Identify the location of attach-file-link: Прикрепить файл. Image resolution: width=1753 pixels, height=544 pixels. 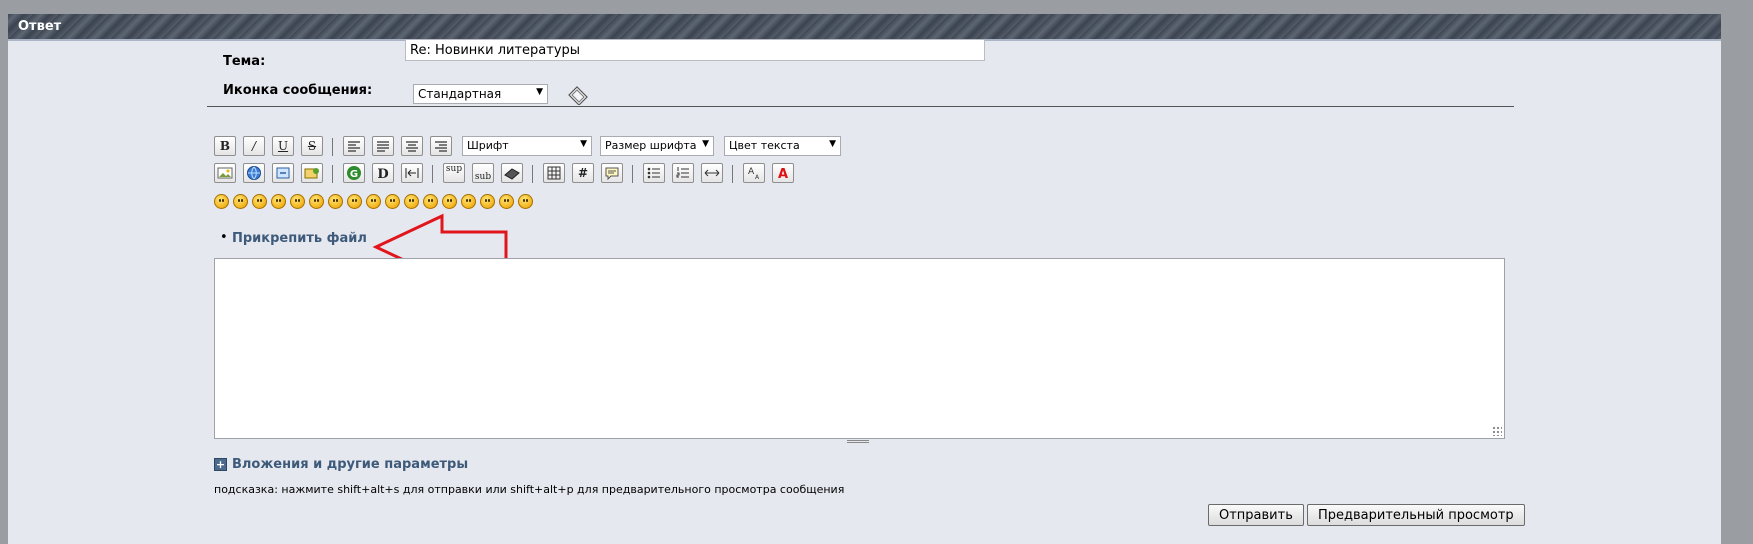
(299, 238).